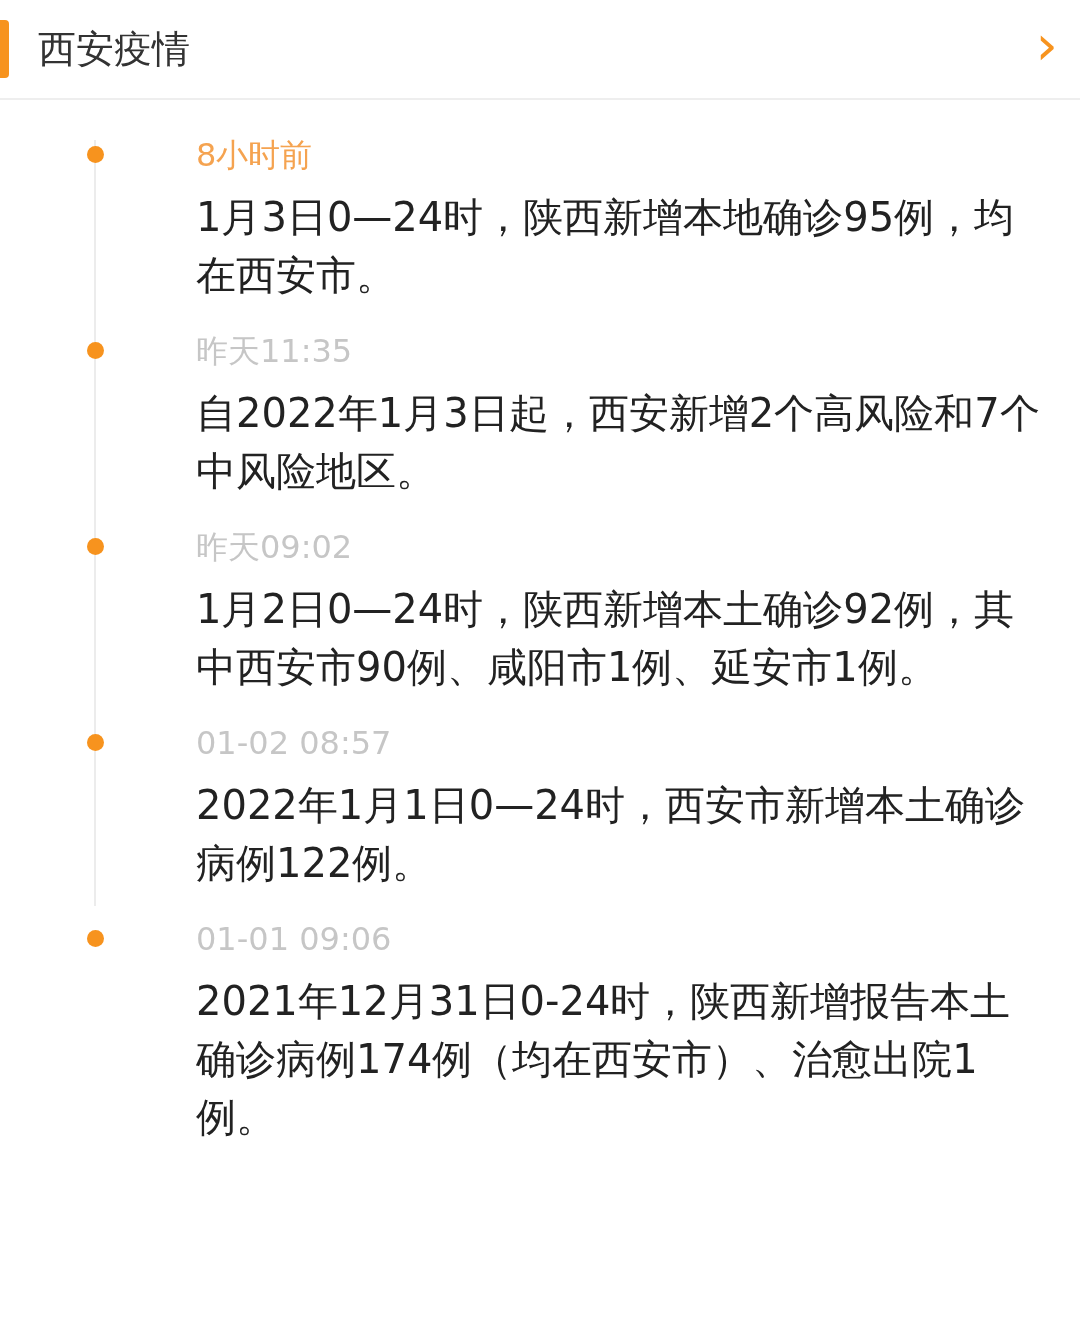 The height and width of the screenshot is (1342, 1080). Describe the element at coordinates (274, 351) in the screenshot. I see `timestamp: 昨天11:35` at that location.